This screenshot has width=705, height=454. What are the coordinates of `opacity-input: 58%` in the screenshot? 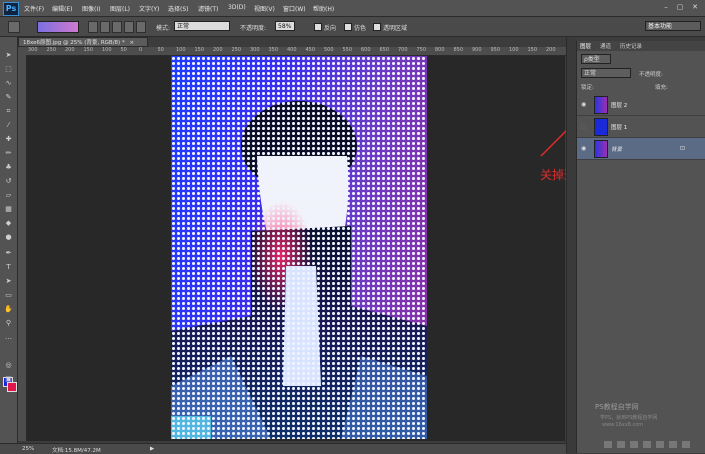 It's located at (285, 26).